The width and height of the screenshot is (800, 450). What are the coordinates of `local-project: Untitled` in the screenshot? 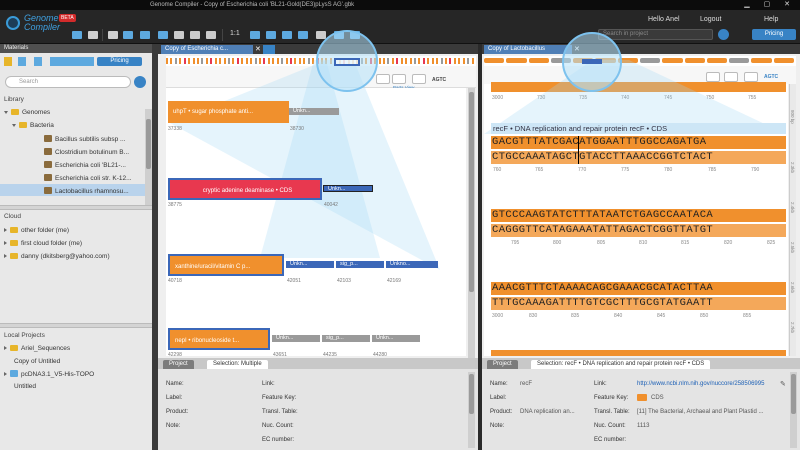 It's located at (25, 386).